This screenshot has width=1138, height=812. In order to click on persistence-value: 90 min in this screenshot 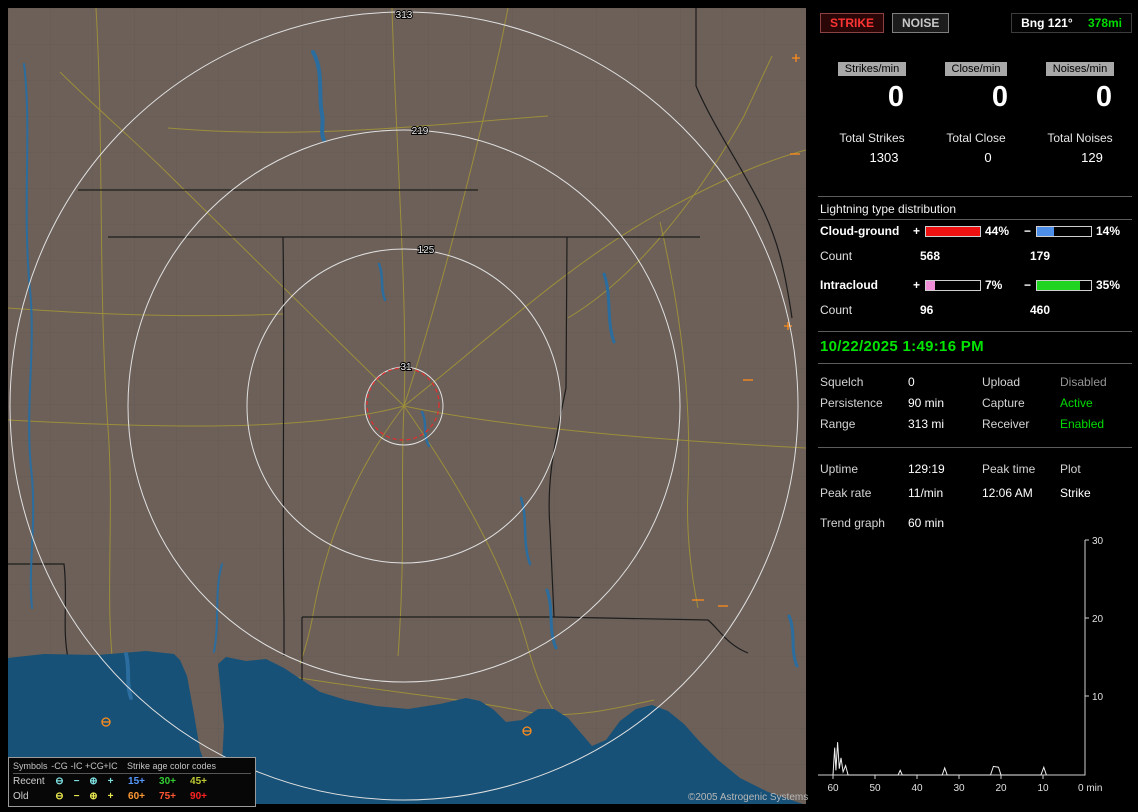, I will do `click(926, 403)`.